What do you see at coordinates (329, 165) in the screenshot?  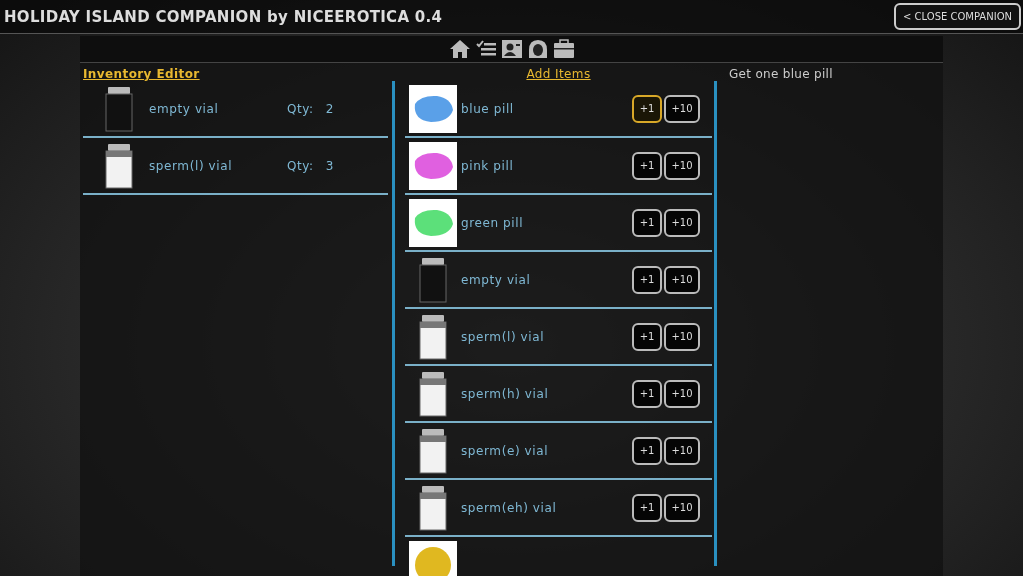 I see `qty-value: 3` at bounding box center [329, 165].